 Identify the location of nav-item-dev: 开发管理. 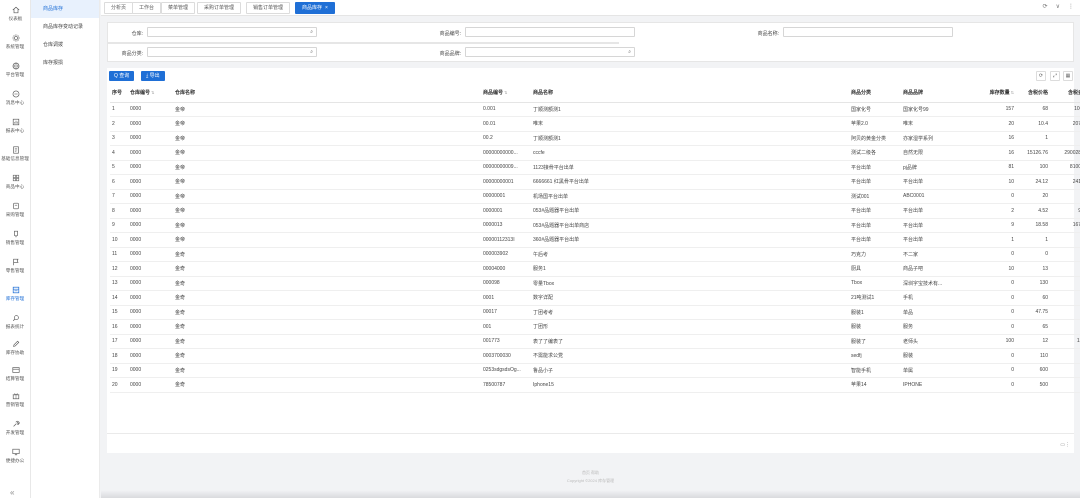
(15, 432).